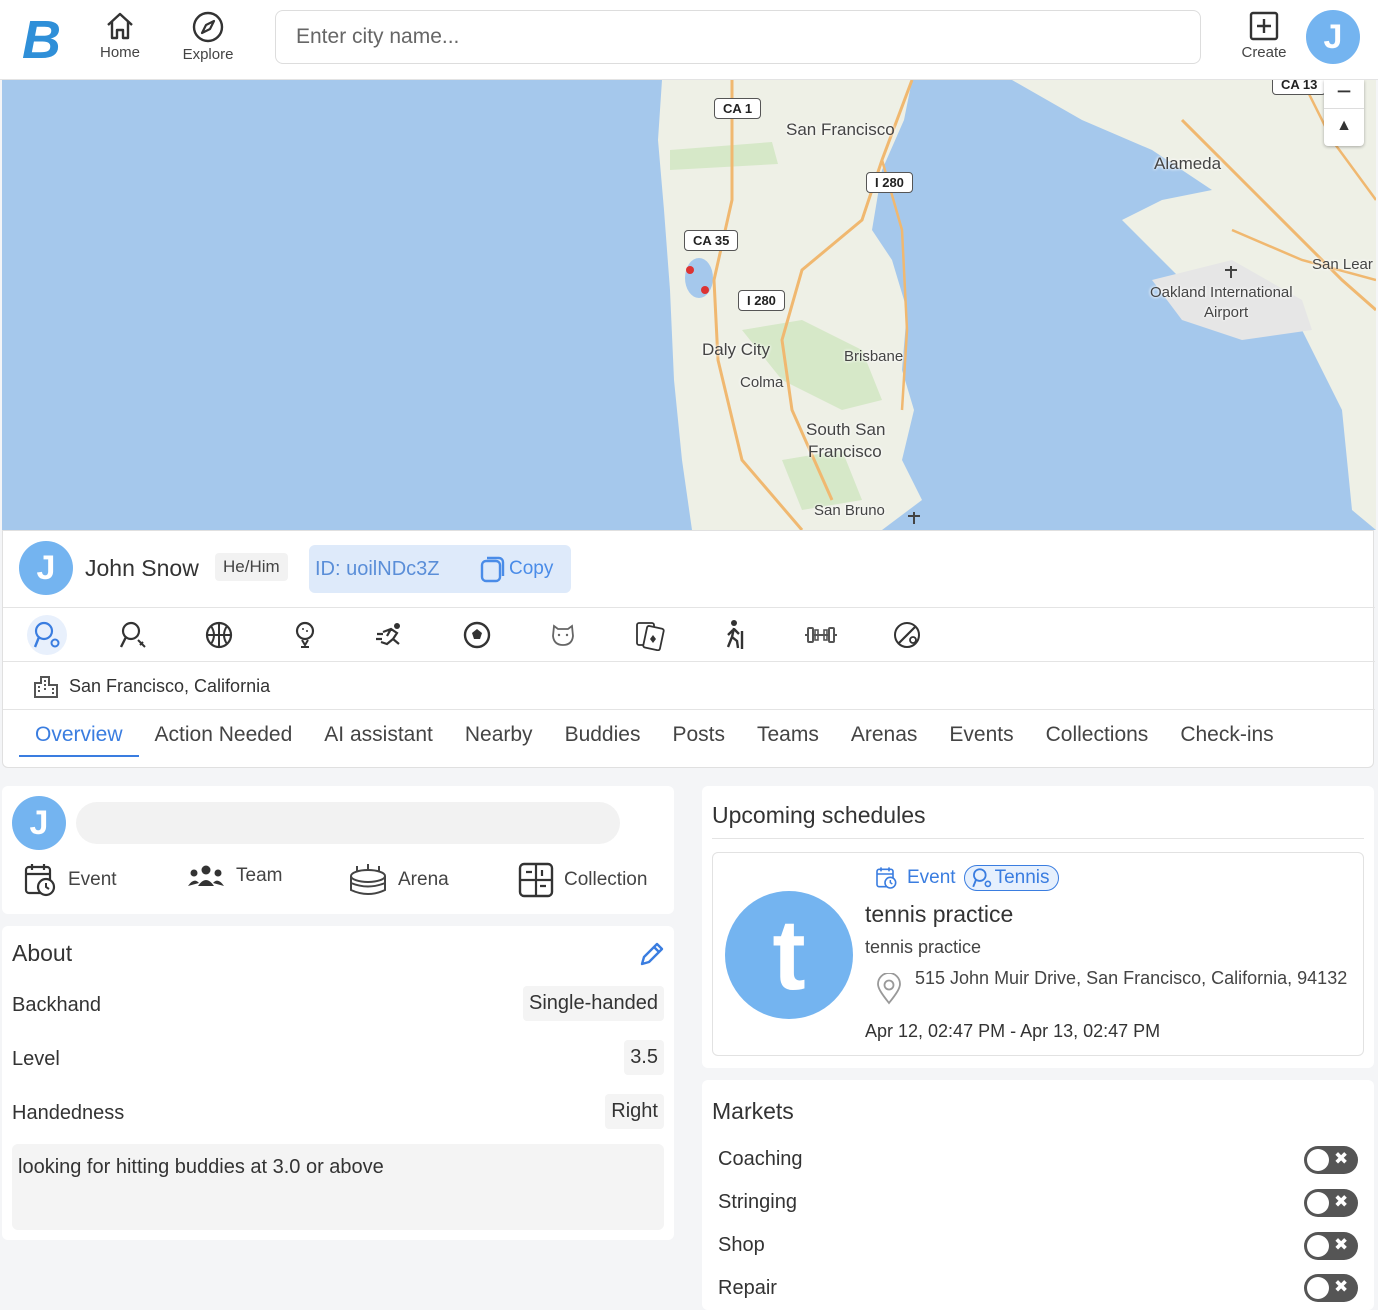 Image resolution: width=1378 pixels, height=1310 pixels. Describe the element at coordinates (840, 129) in the screenshot. I see `map-label-san-francisco: San Francisco` at that location.